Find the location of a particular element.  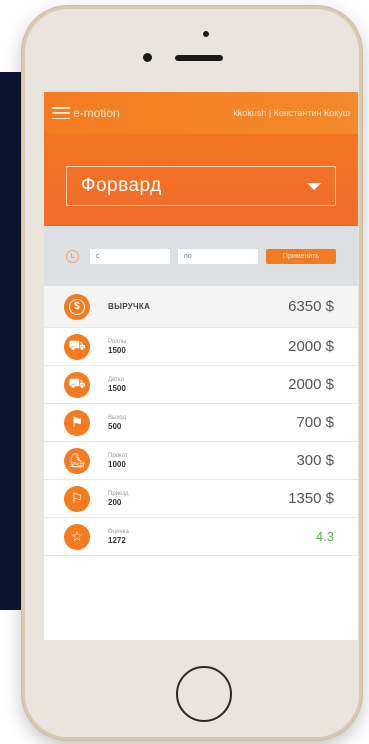

item-label: Детки is located at coordinates (116, 379).